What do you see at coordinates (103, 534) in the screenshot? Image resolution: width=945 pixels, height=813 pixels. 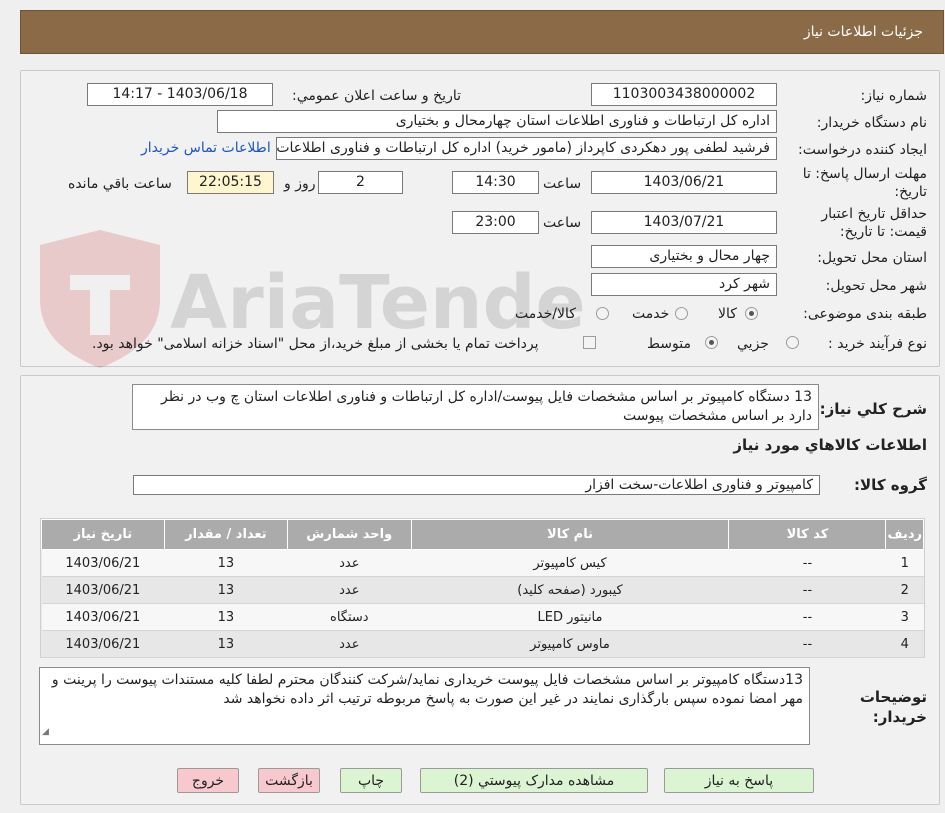 I see `col-date-header: تاریخ نیاز` at bounding box center [103, 534].